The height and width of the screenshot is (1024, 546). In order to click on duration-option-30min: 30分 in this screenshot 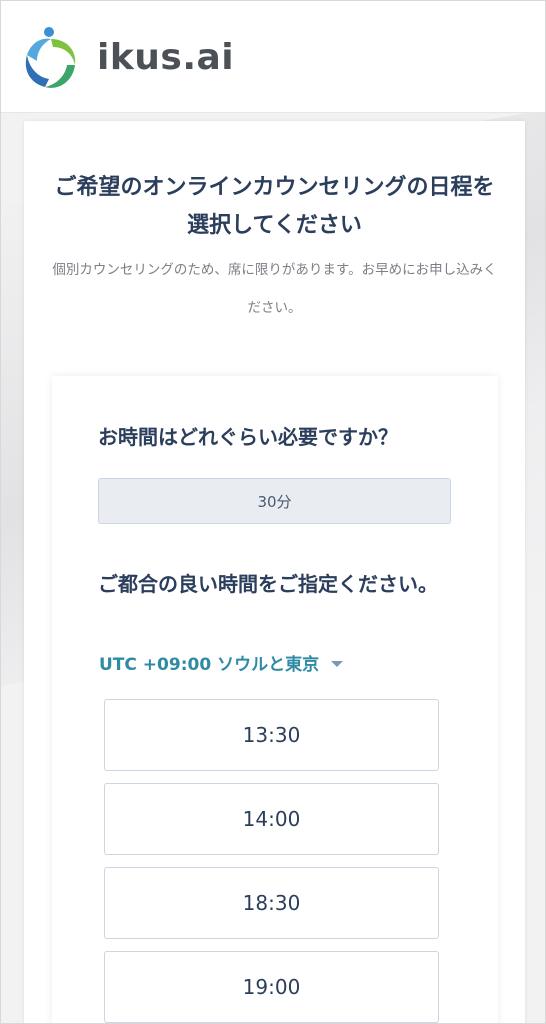, I will do `click(274, 501)`.